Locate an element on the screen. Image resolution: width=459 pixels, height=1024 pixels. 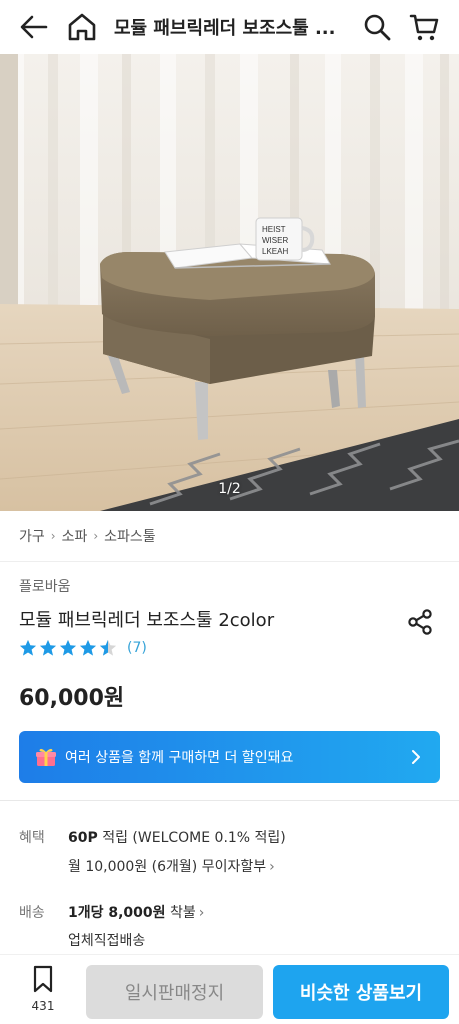
search-icon is located at coordinates (377, 27).